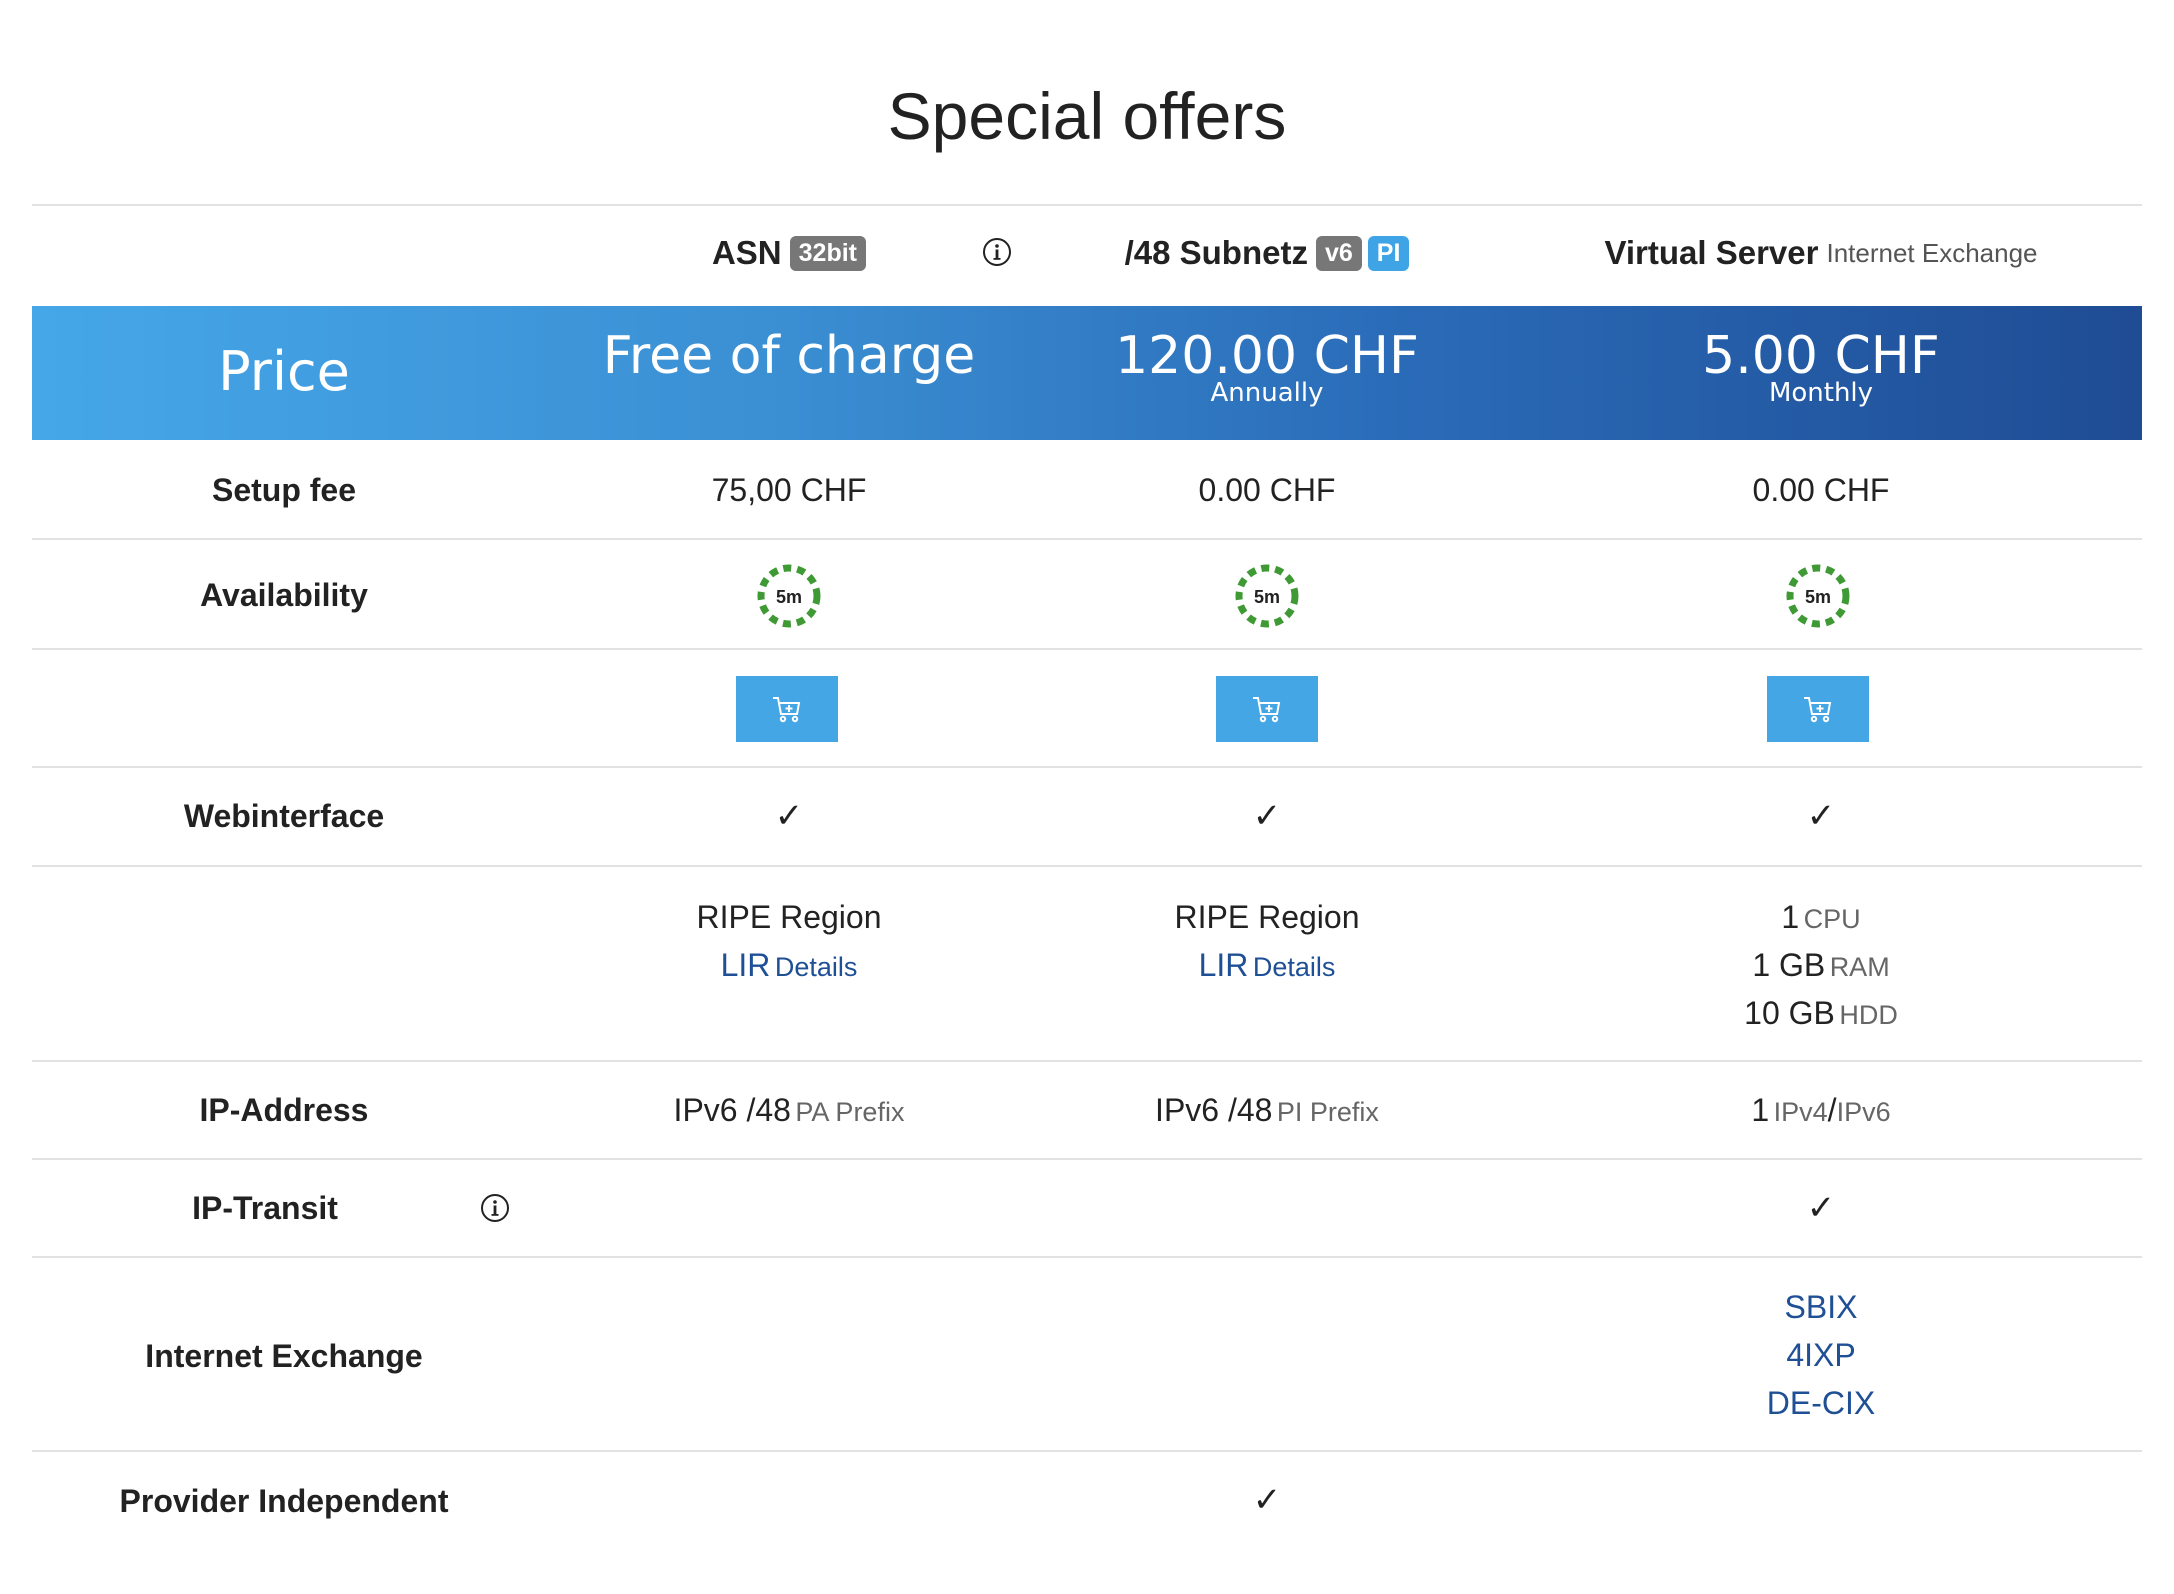  I want to click on price-virtual-server: 5.00 CHF, so click(1821, 356).